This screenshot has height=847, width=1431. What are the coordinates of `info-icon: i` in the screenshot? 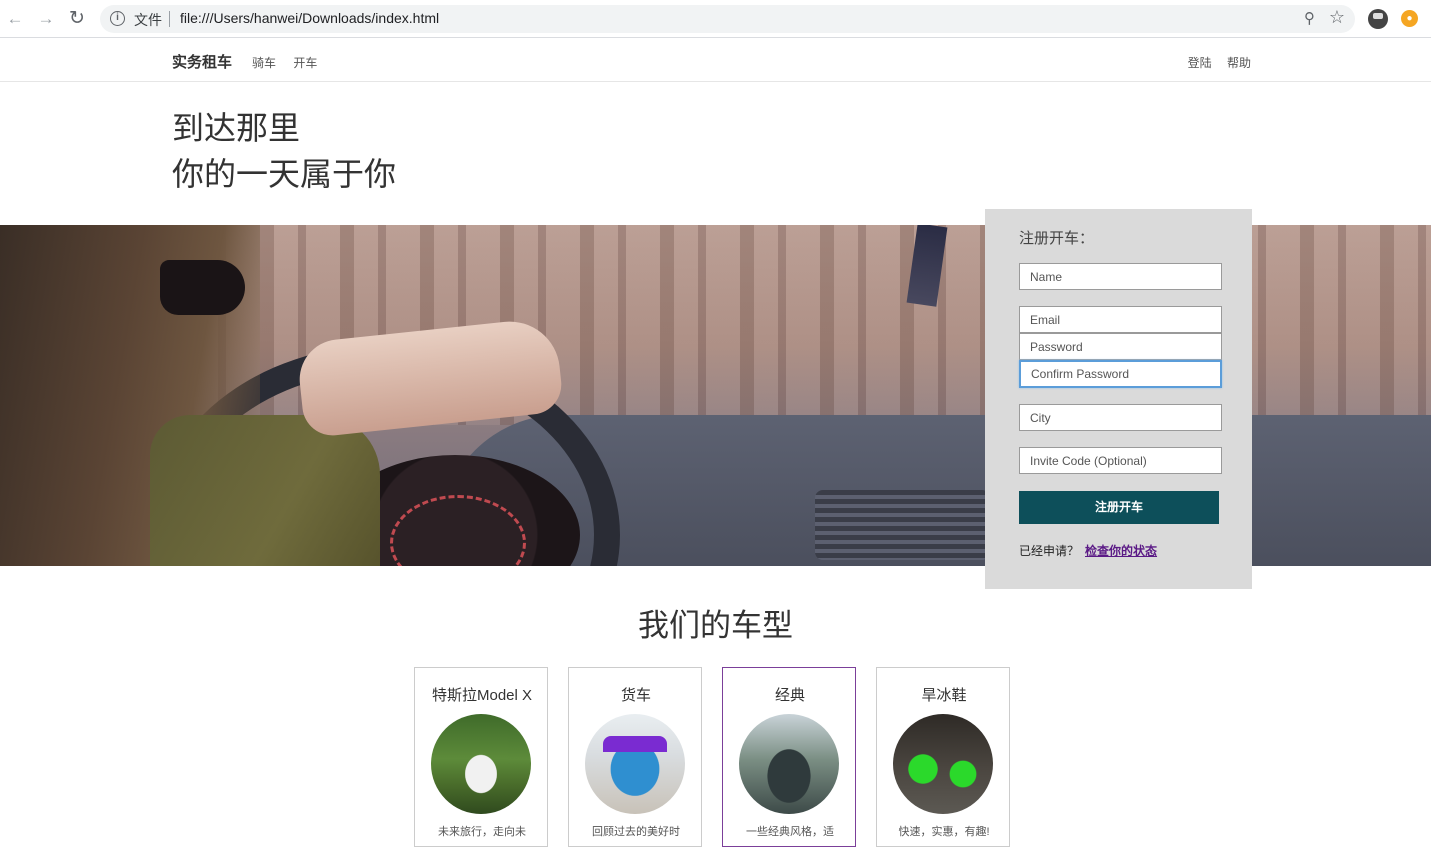 It's located at (117, 18).